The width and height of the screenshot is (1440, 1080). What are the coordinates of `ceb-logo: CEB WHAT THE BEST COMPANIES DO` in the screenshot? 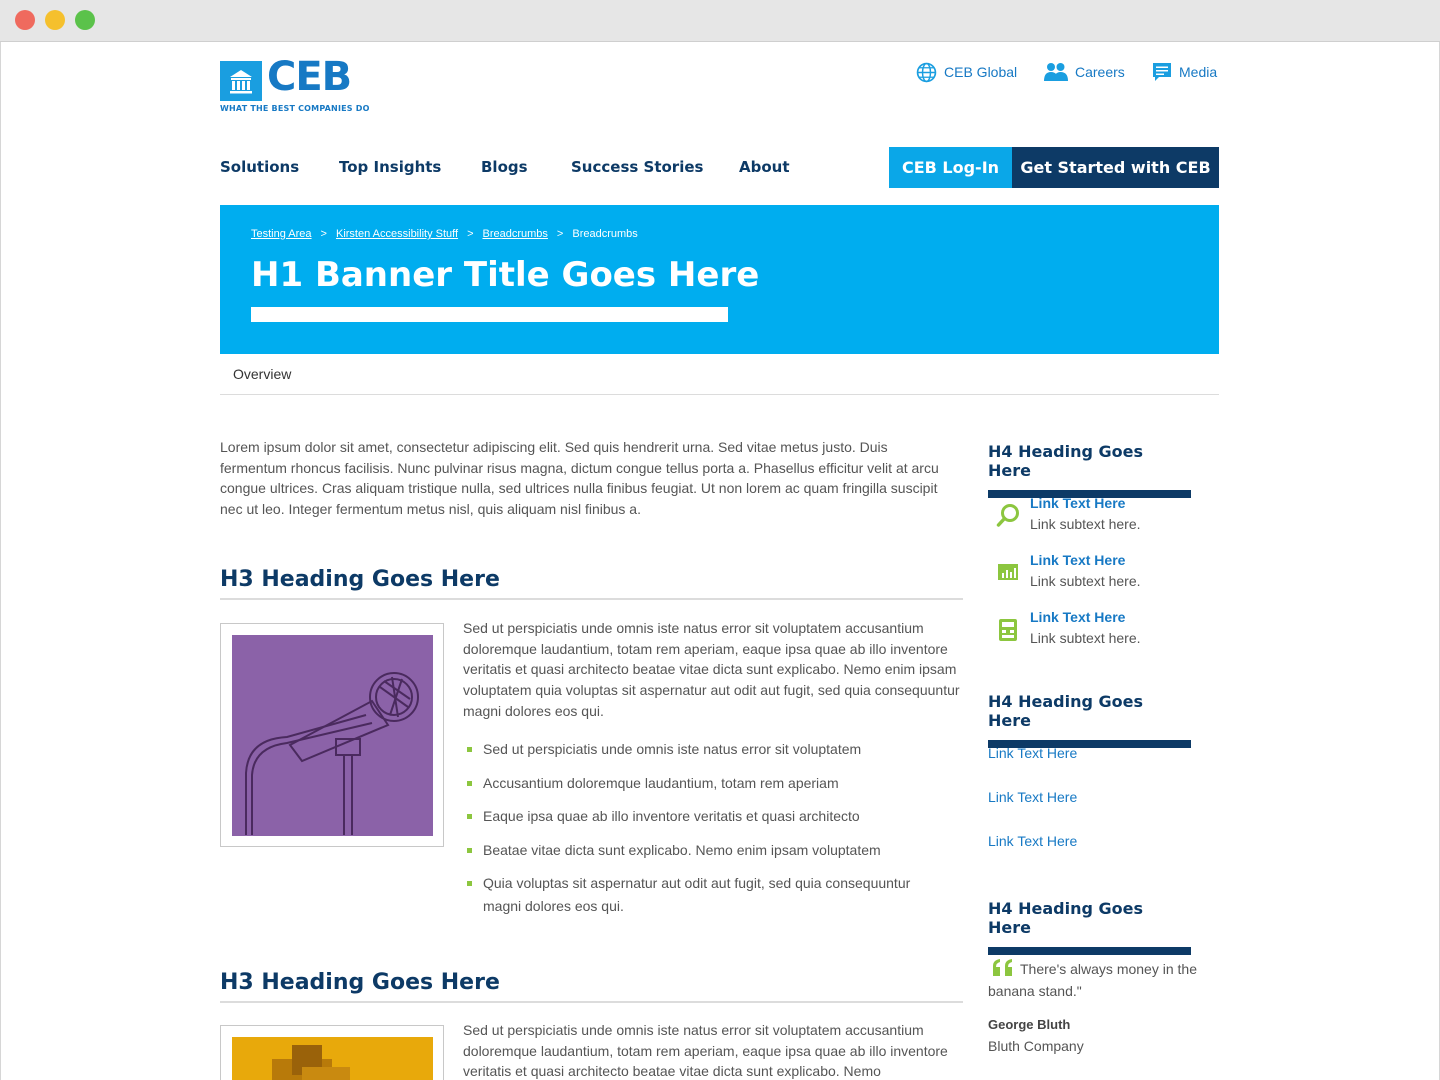 It's located at (295, 85).